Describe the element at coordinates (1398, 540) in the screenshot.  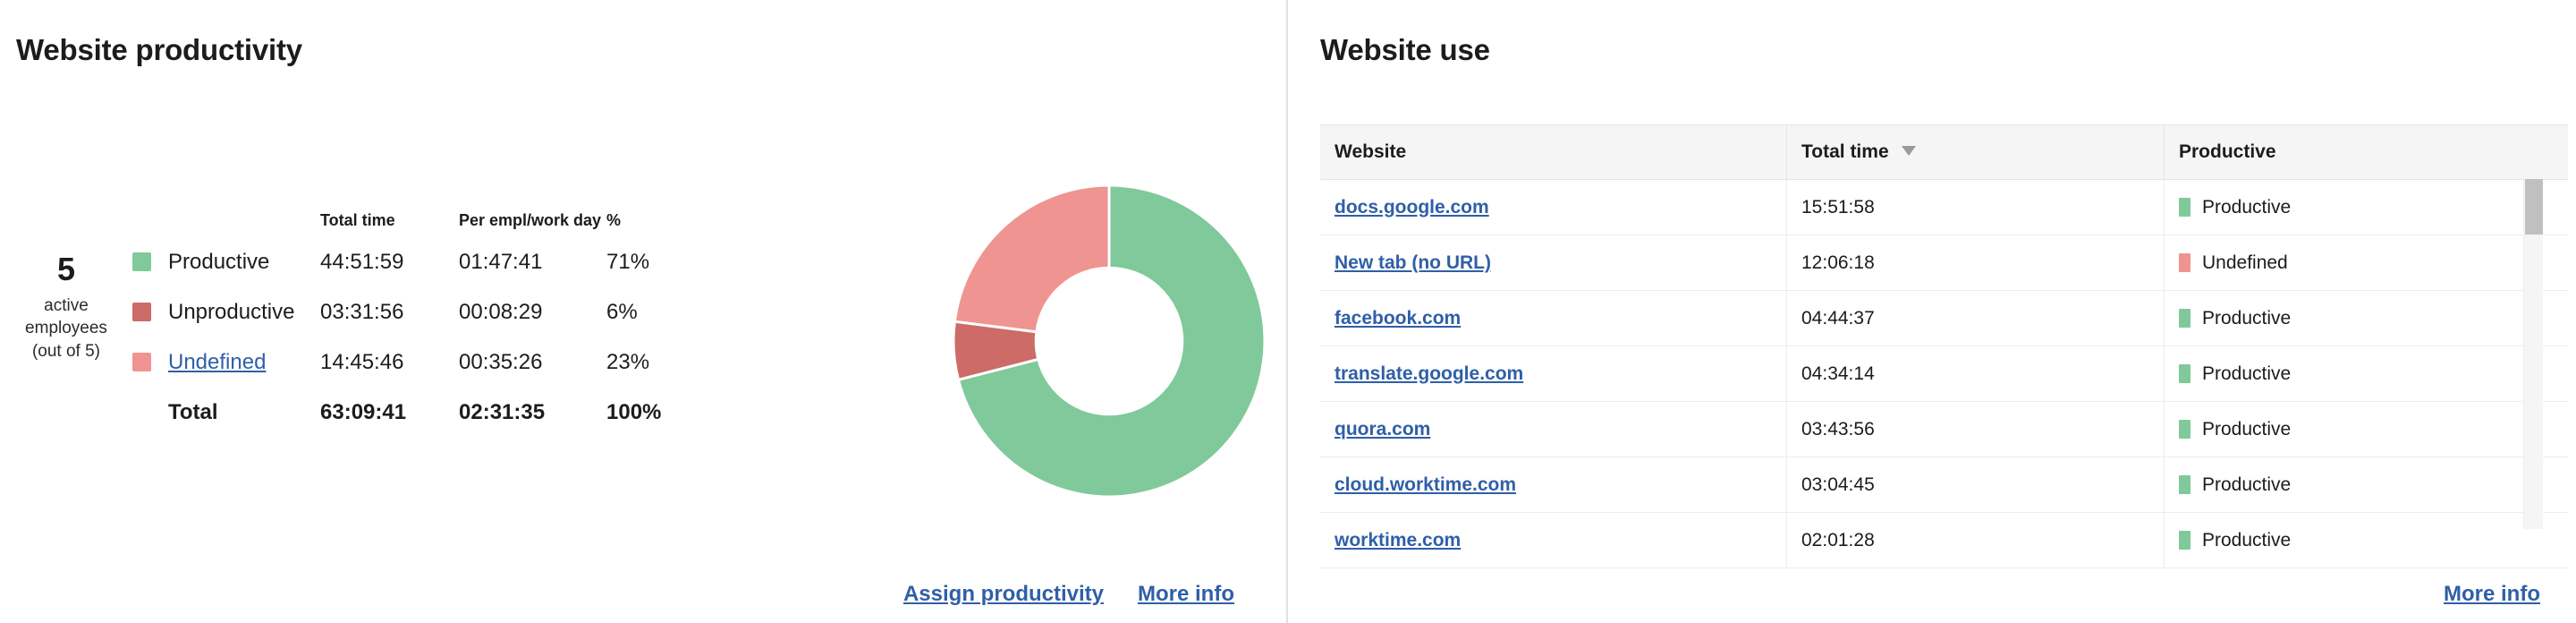
I see `website-link: worktime.com` at that location.